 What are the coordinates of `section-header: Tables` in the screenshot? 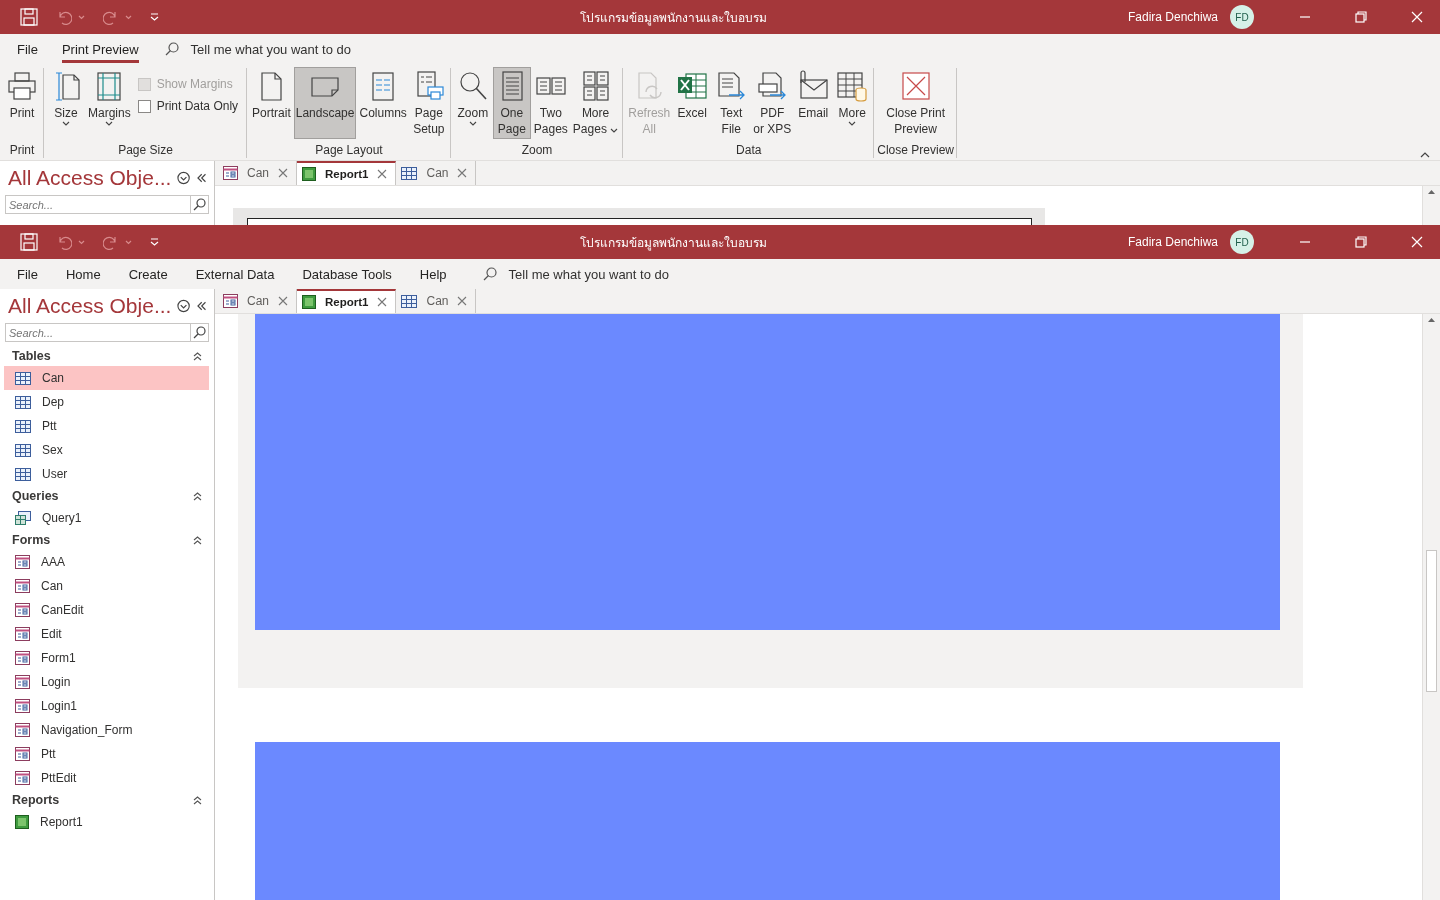 It's located at (31, 356).